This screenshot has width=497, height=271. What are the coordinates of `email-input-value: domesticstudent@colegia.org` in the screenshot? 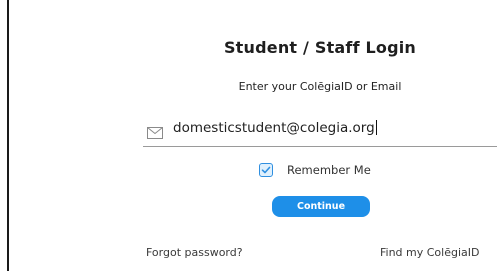 It's located at (275, 128).